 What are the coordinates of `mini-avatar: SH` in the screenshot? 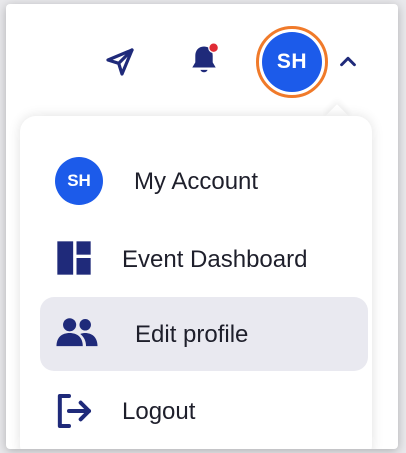 It's located at (79, 181).